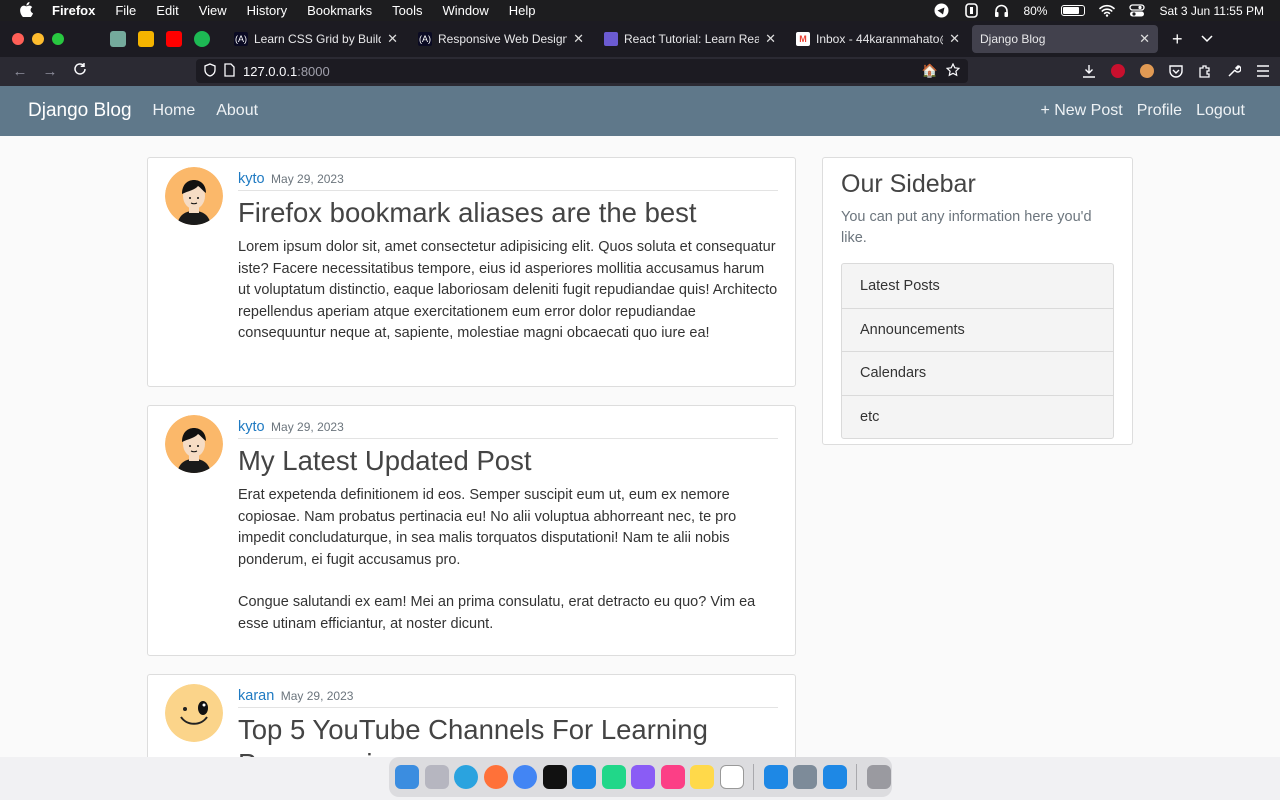 This screenshot has height=800, width=1280. What do you see at coordinates (878, 777) in the screenshot?
I see `trash-icon` at bounding box center [878, 777].